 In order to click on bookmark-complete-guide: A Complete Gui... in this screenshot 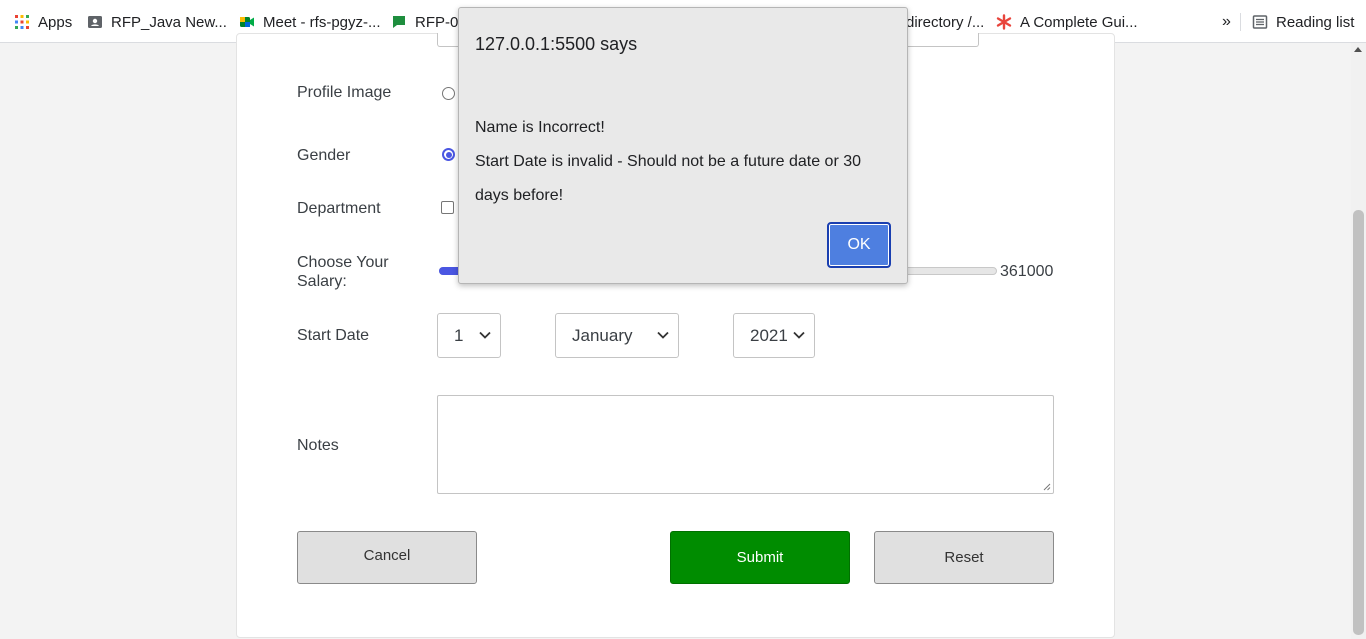, I will do `click(1067, 22)`.